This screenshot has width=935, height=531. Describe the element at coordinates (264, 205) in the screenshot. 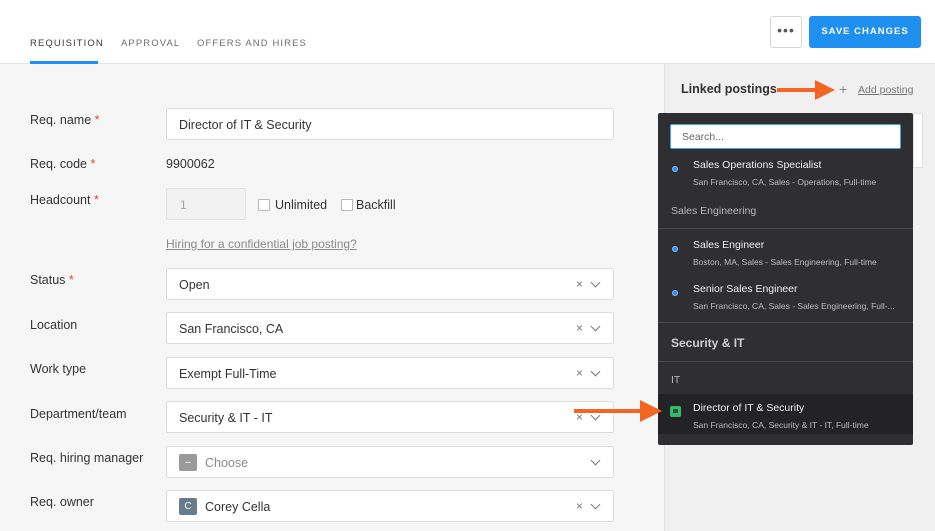

I see `unlimited-checkbox` at that location.